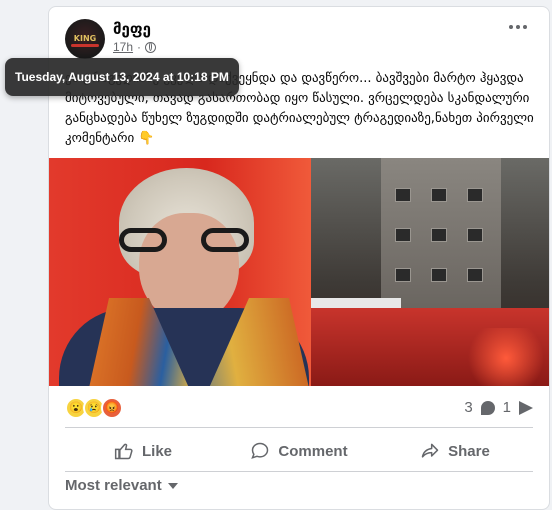  Describe the element at coordinates (135, 47) in the screenshot. I see `post-meta: 17h ·` at that location.